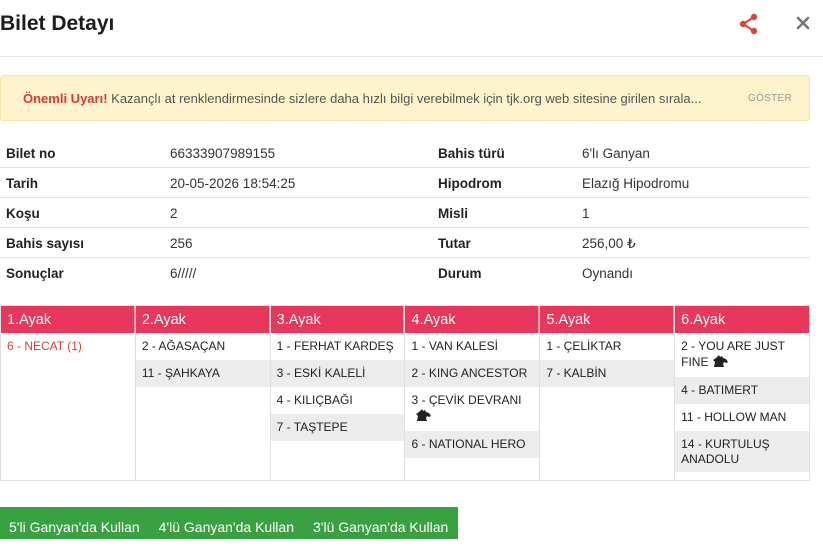  Describe the element at coordinates (742, 319) in the screenshot. I see `leg-header: 6.Ayak` at that location.